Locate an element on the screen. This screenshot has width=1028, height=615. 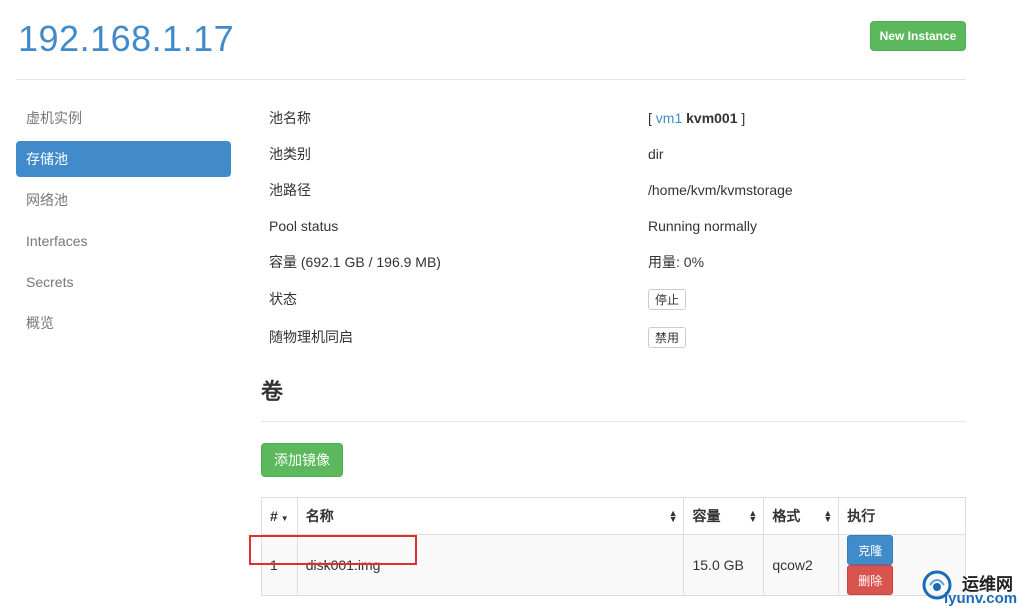
column-actions: 执行 is located at coordinates (902, 516).